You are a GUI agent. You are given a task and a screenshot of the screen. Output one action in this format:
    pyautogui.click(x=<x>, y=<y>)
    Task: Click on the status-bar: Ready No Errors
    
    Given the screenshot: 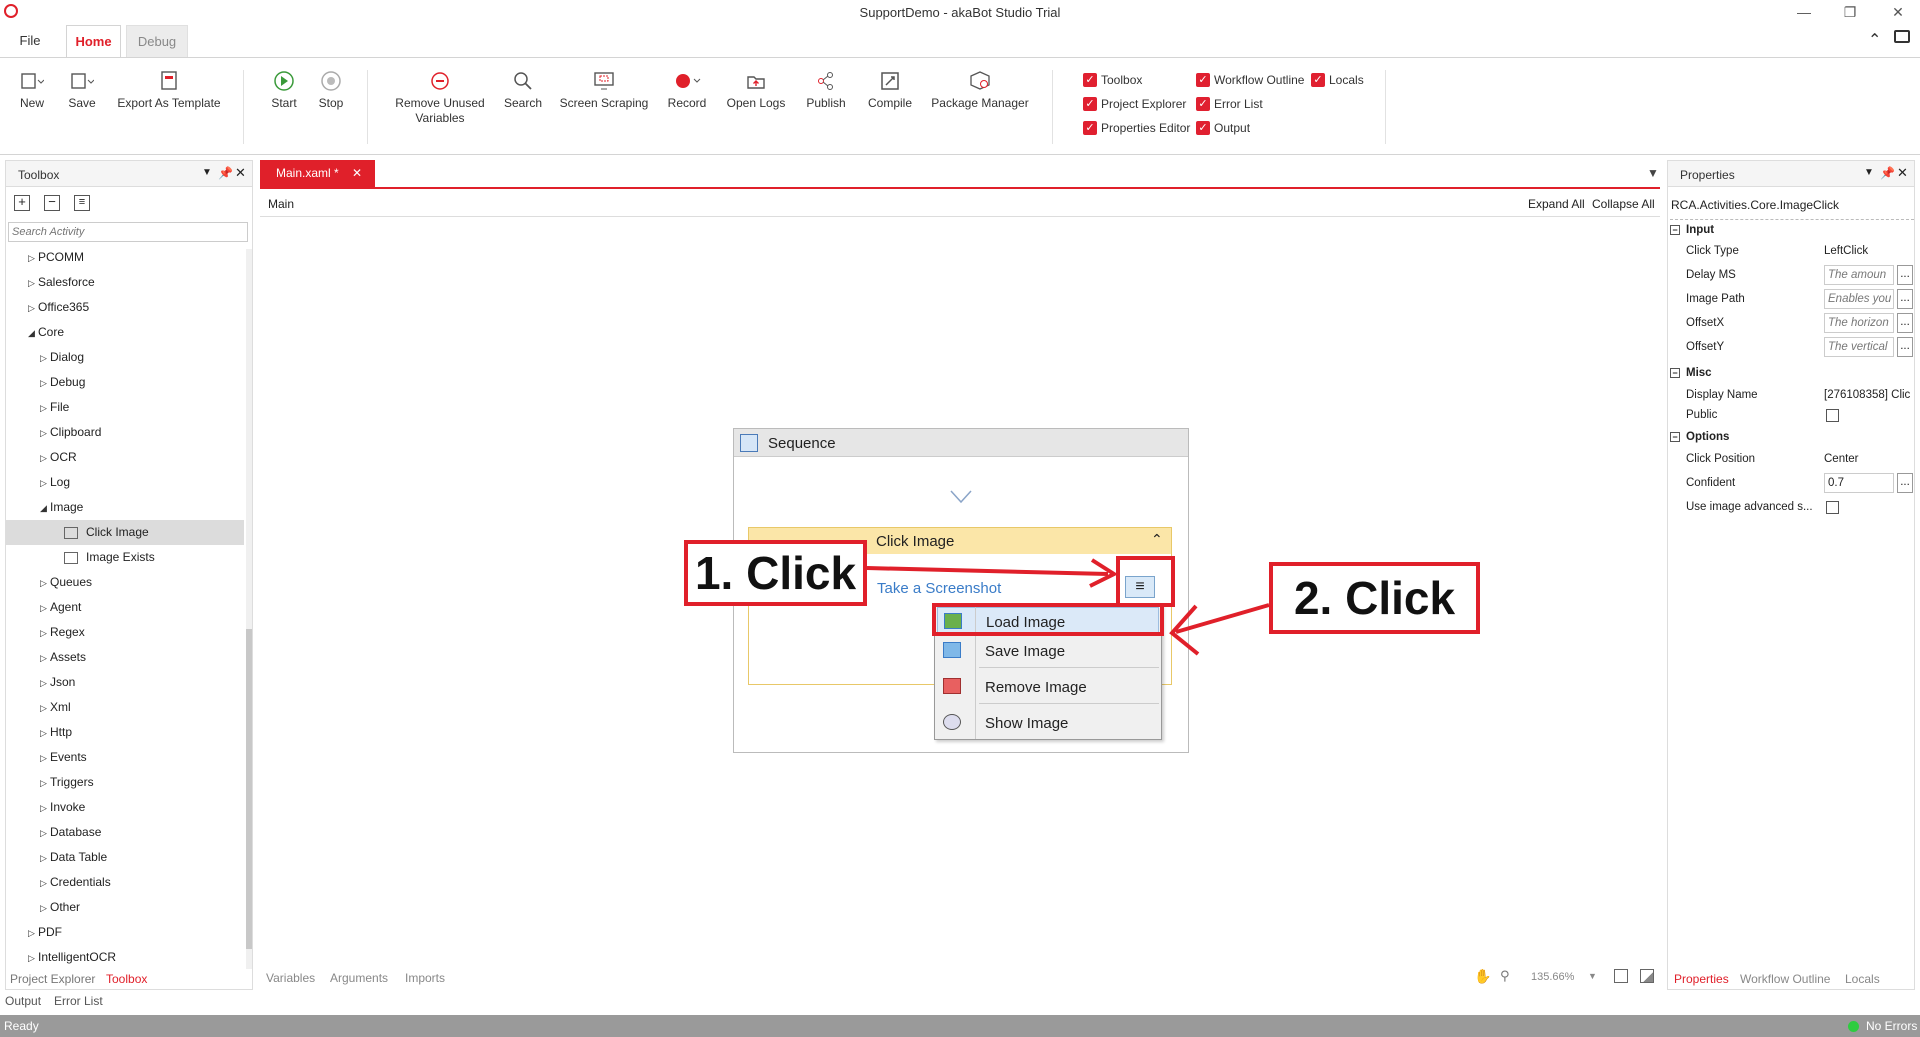 What is the action you would take?
    pyautogui.click(x=960, y=1026)
    